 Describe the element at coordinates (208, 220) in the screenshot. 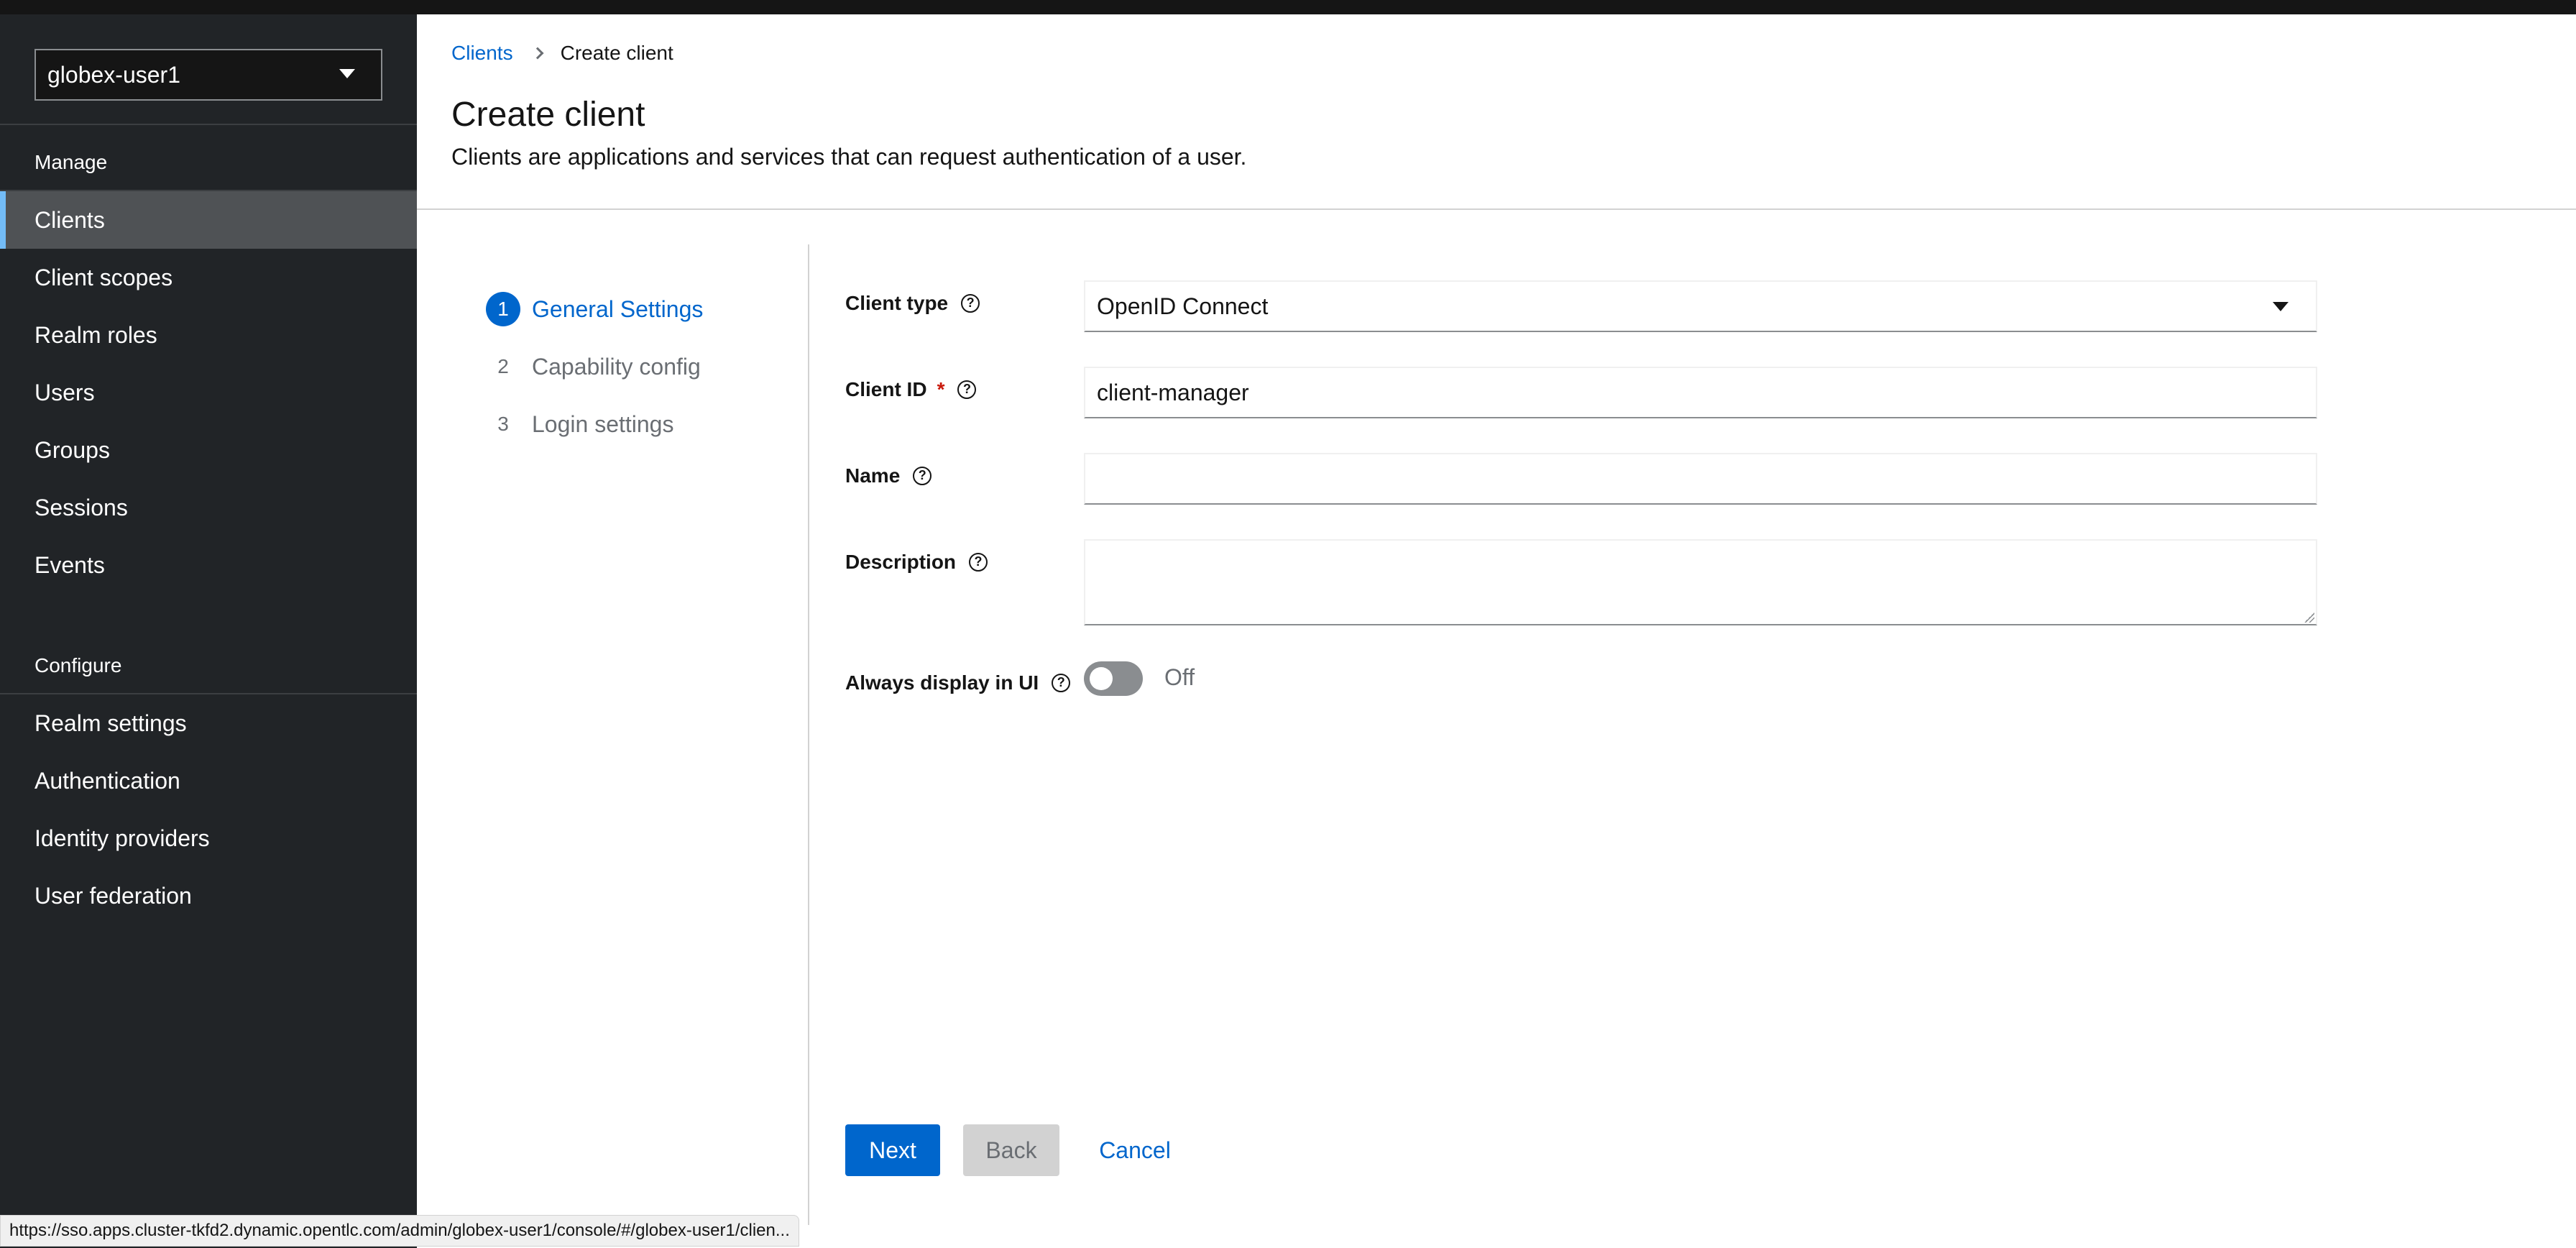

I see `sidebar-item-clients: Clients` at that location.